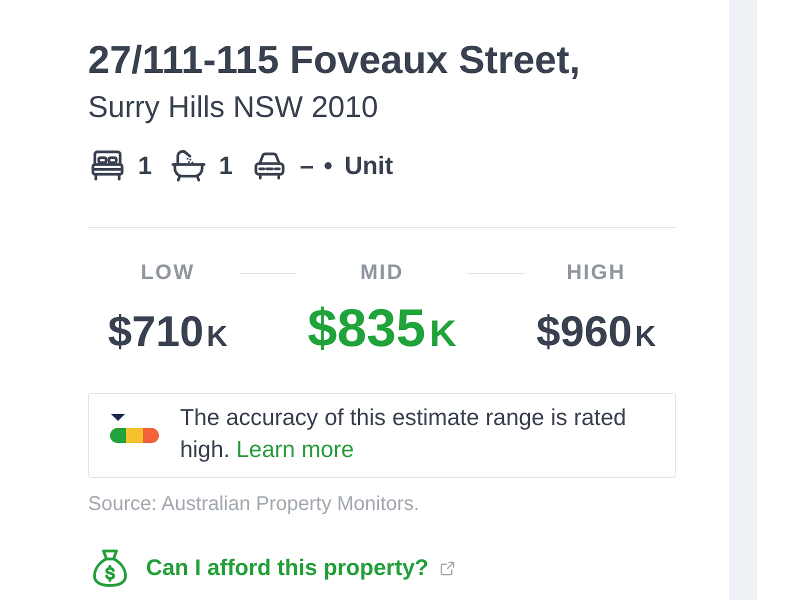 The height and width of the screenshot is (600, 800). What do you see at coordinates (234, 108) in the screenshot?
I see `address-locality: Surry Hills NSW 2010` at bounding box center [234, 108].